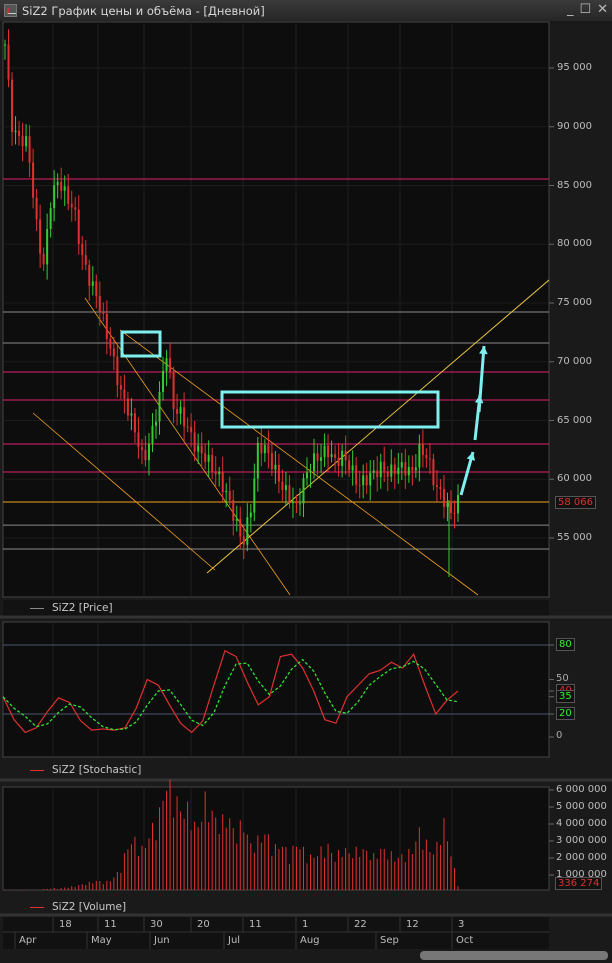  I want to click on month-label: Jun, so click(162, 940).